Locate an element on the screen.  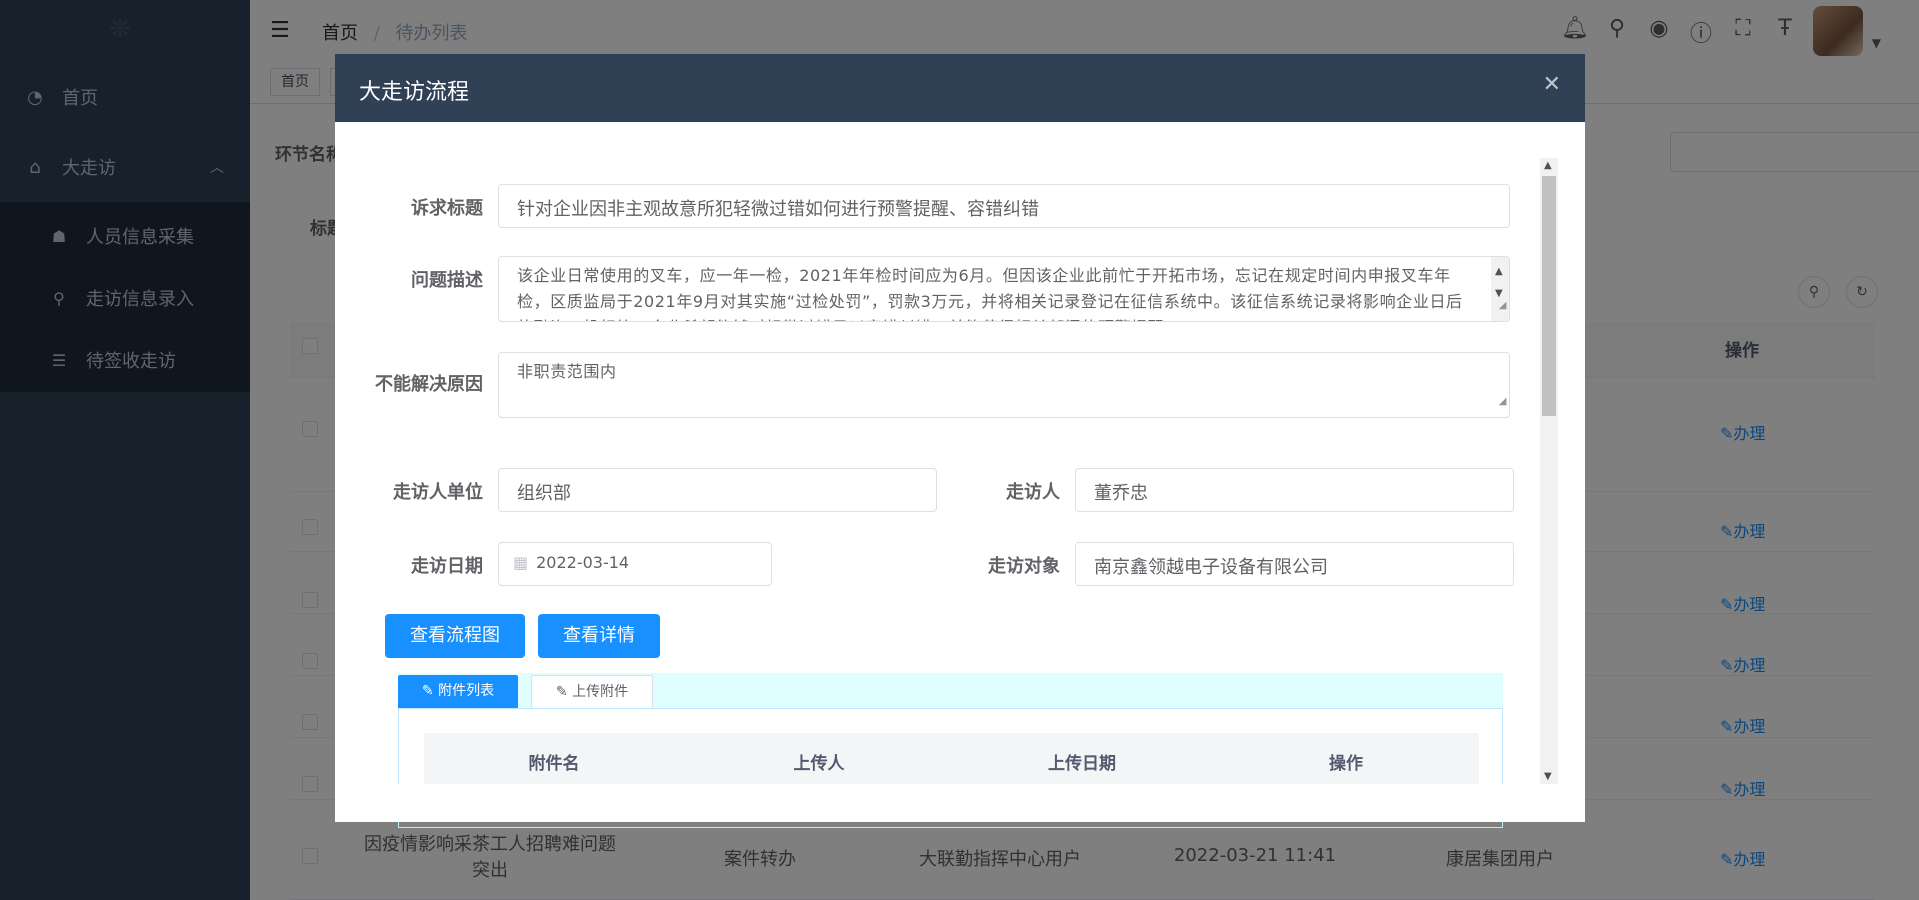
dialog-footer is located at coordinates (960, 803).